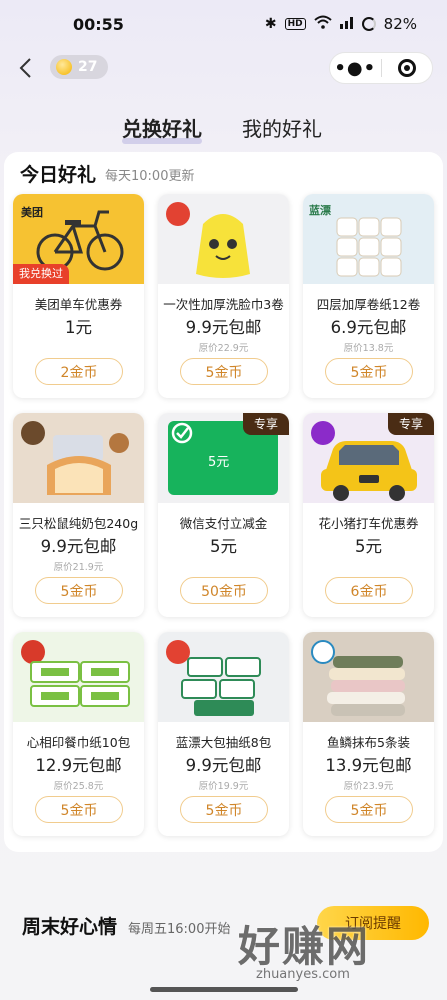 The height and width of the screenshot is (1000, 447). Describe the element at coordinates (223, 515) in the screenshot. I see `gift-card: 5元 专享 微信支付立减金 5元 50金币` at that location.